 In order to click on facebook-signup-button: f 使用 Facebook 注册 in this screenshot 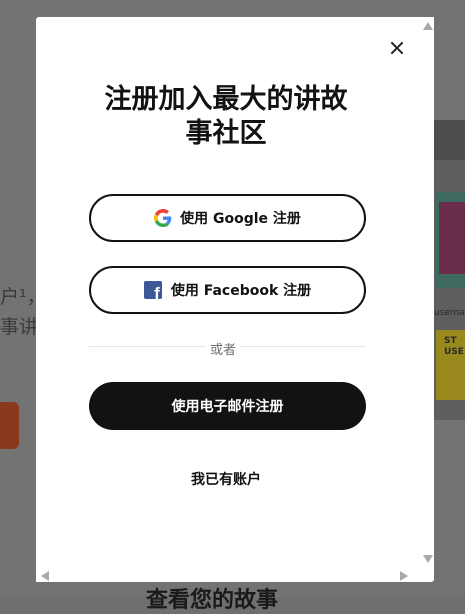, I will do `click(227, 290)`.